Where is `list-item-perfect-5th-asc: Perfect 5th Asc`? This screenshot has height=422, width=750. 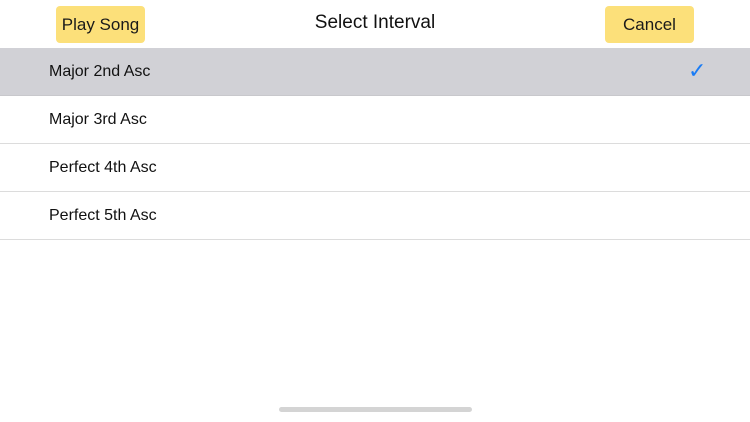
list-item-perfect-5th-asc: Perfect 5th Asc is located at coordinates (375, 216).